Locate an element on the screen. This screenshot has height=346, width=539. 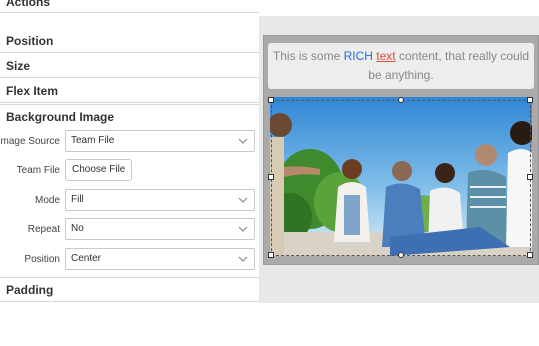
rich-text-link: text is located at coordinates (385, 56).